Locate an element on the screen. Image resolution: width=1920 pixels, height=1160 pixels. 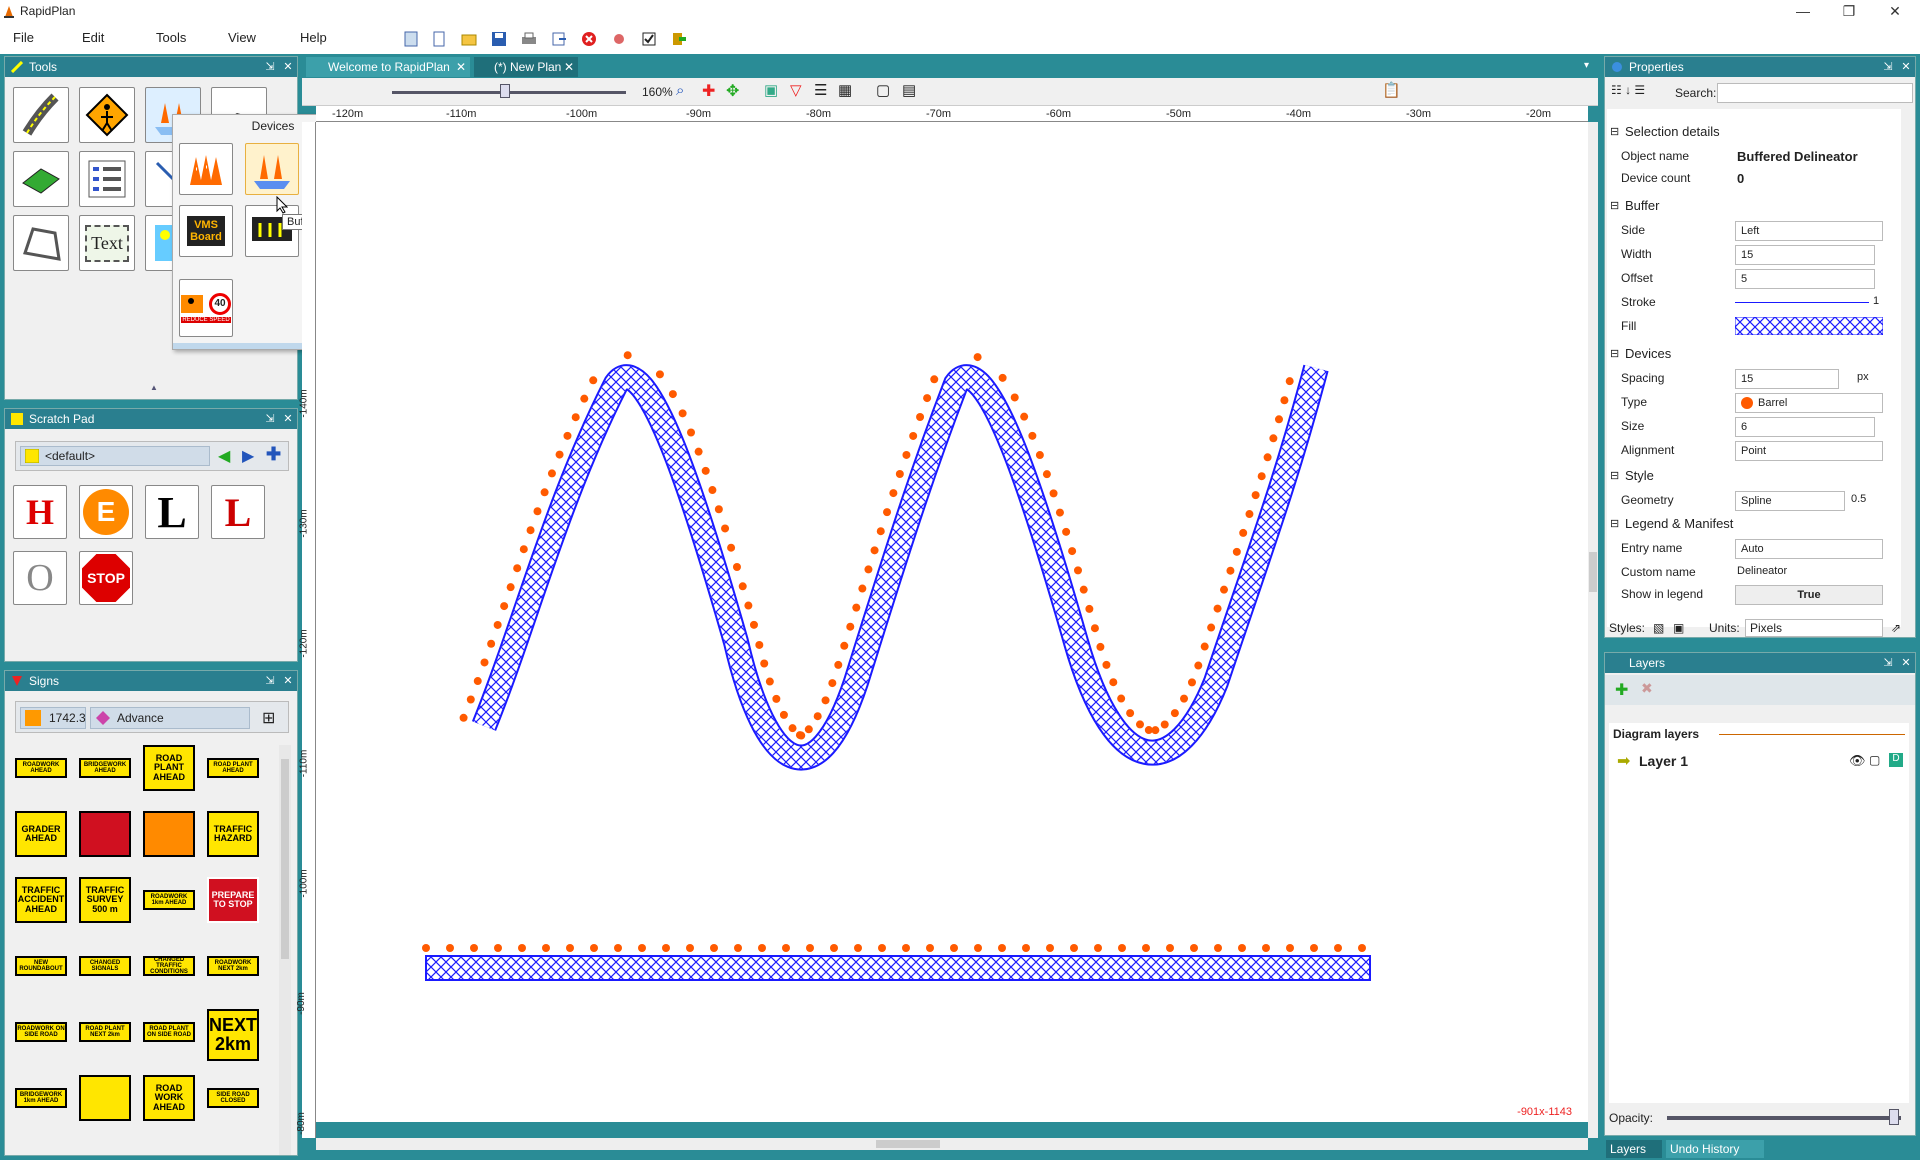
sign-item: CHANGED TRAFFIC CONDITIONS is located at coordinates (169, 966).